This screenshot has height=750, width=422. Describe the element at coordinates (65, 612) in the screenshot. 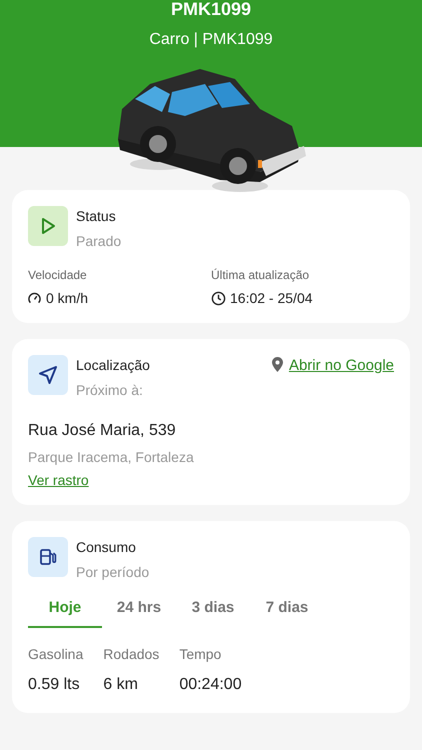

I see `period-tab: Hoje` at that location.